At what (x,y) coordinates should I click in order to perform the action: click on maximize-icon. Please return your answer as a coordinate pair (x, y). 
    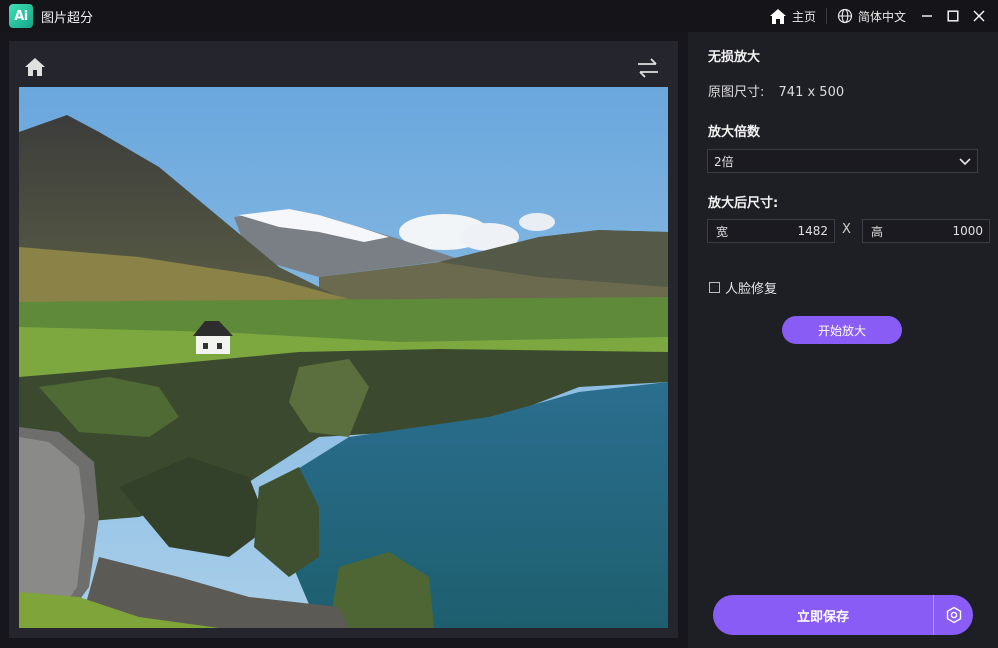
    Looking at the image, I should click on (953, 16).